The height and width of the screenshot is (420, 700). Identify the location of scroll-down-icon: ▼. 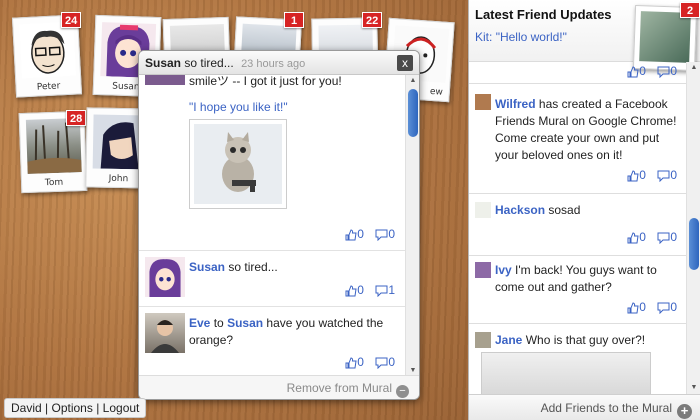
(693, 388).